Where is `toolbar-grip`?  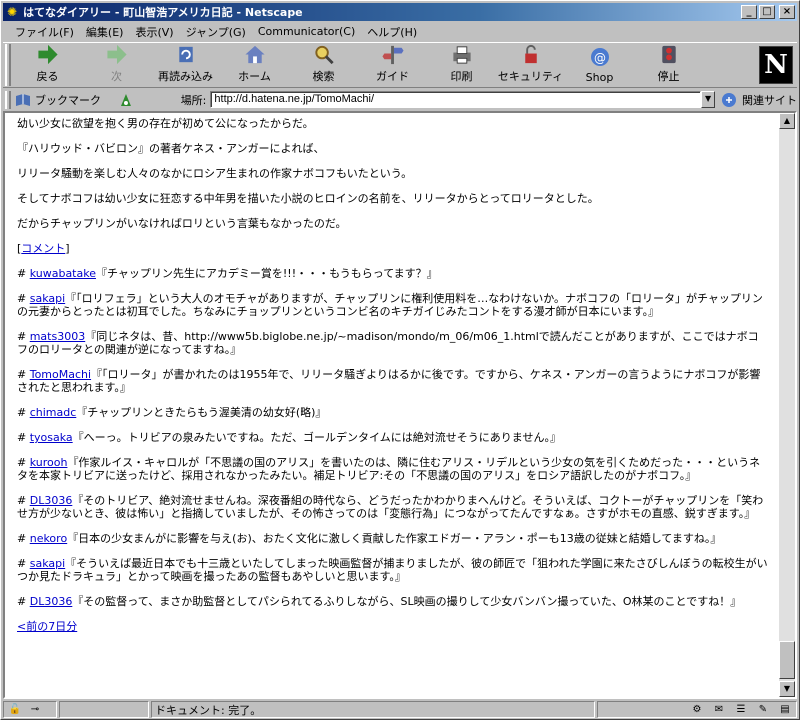 toolbar-grip is located at coordinates (8, 65).